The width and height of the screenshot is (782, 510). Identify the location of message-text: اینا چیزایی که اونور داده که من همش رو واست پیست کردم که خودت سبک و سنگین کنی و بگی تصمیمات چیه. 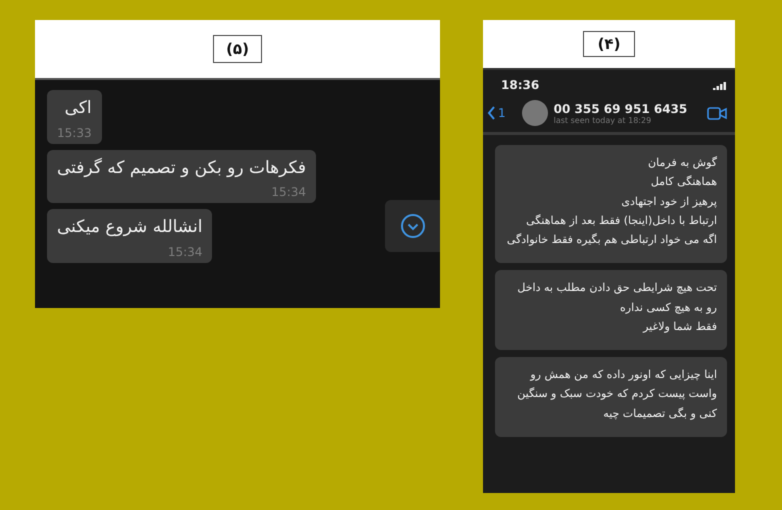
(616, 394).